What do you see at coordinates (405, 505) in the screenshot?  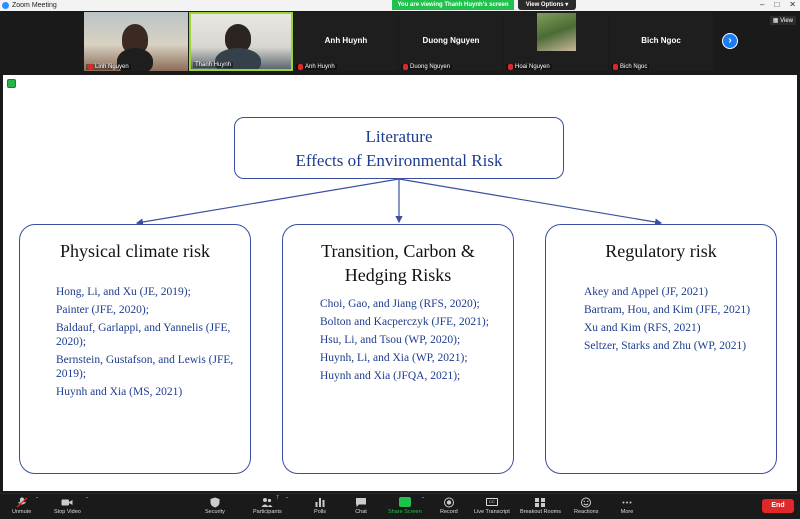 I see `share-screen-button: Share Screen` at bounding box center [405, 505].